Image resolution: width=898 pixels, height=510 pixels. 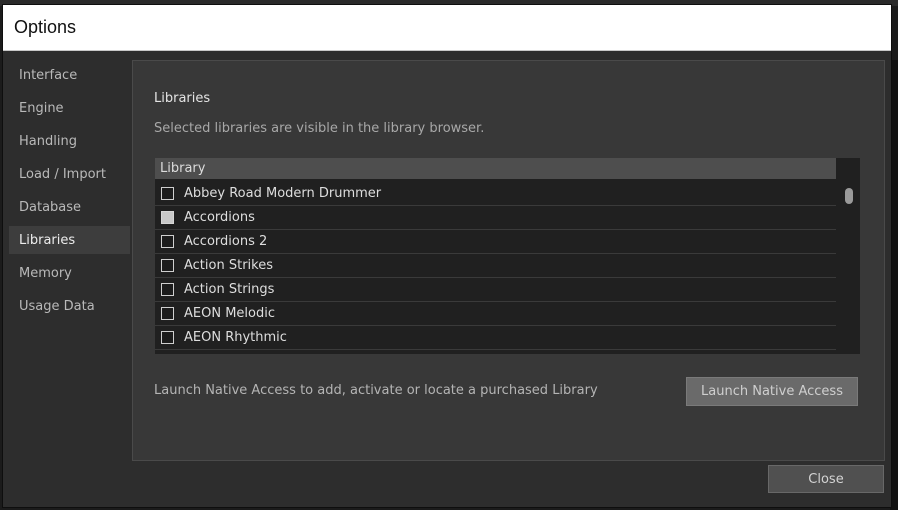 I want to click on sidebar-item-database: Database, so click(x=69, y=207).